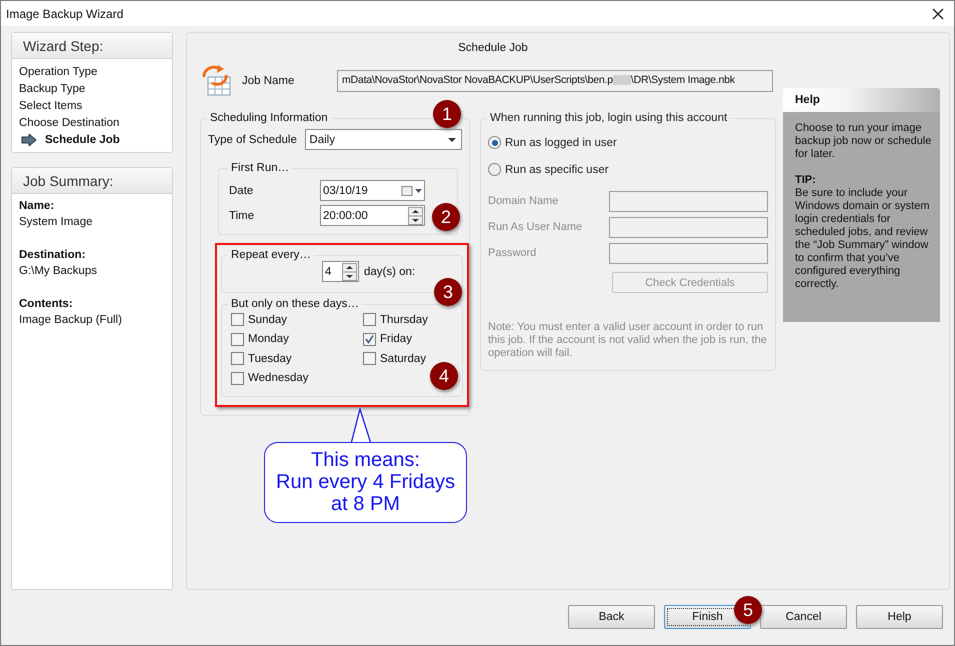 The image size is (955, 646). I want to click on group-title: When running this job, login using this account, so click(608, 118).